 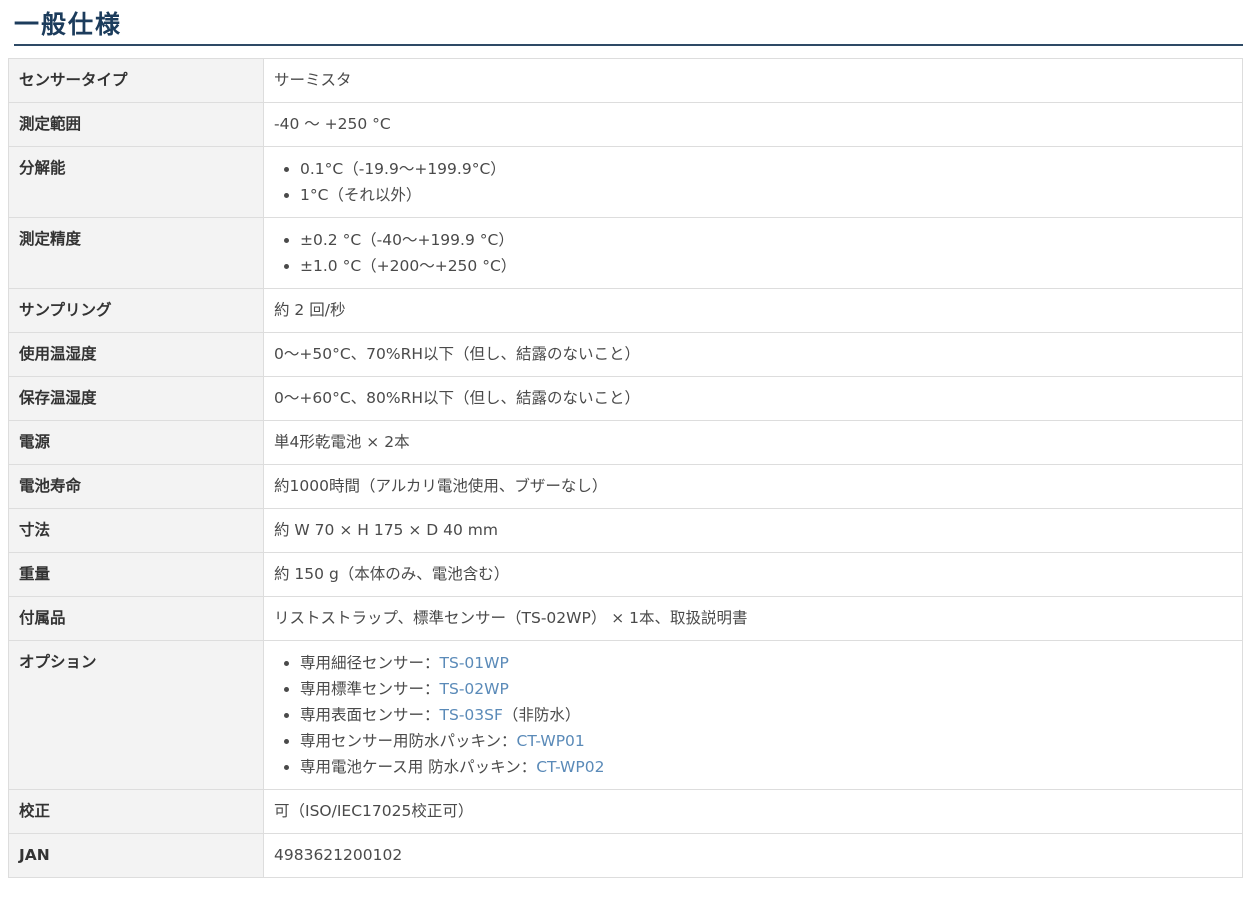 What do you see at coordinates (753, 398) in the screenshot?
I see `spec-value: 0〜+60°C、80%RH以下（但し、結露のないこと）` at bounding box center [753, 398].